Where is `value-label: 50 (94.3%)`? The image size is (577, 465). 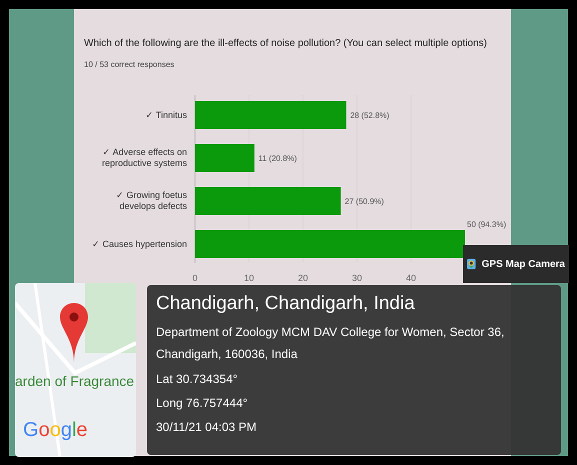
value-label: 50 (94.3%) is located at coordinates (486, 224).